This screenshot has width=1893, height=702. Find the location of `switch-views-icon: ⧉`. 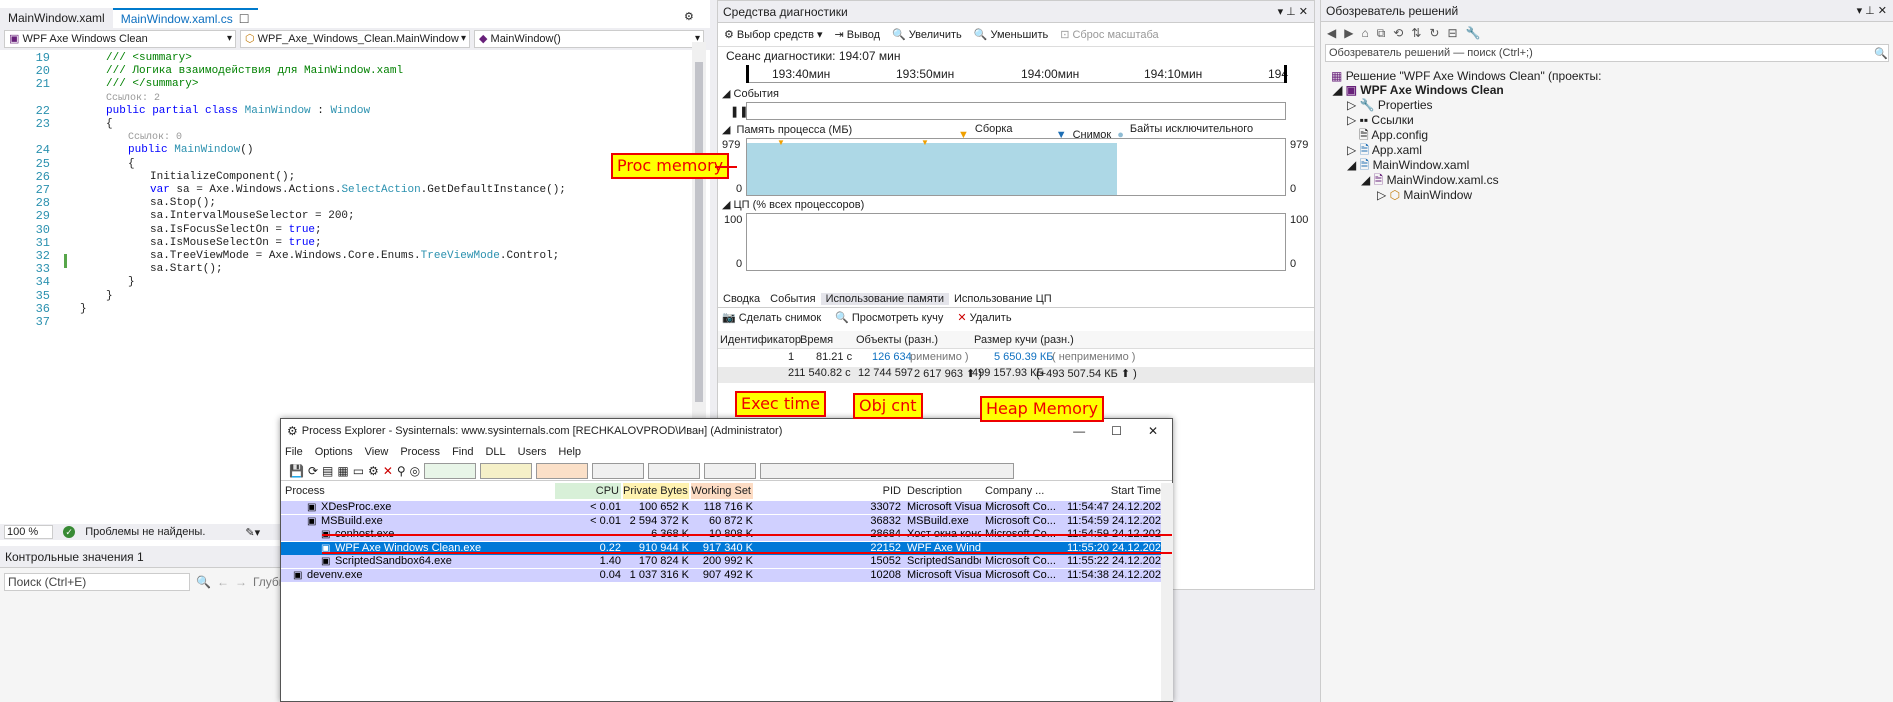

switch-views-icon: ⧉ is located at coordinates (1381, 33).